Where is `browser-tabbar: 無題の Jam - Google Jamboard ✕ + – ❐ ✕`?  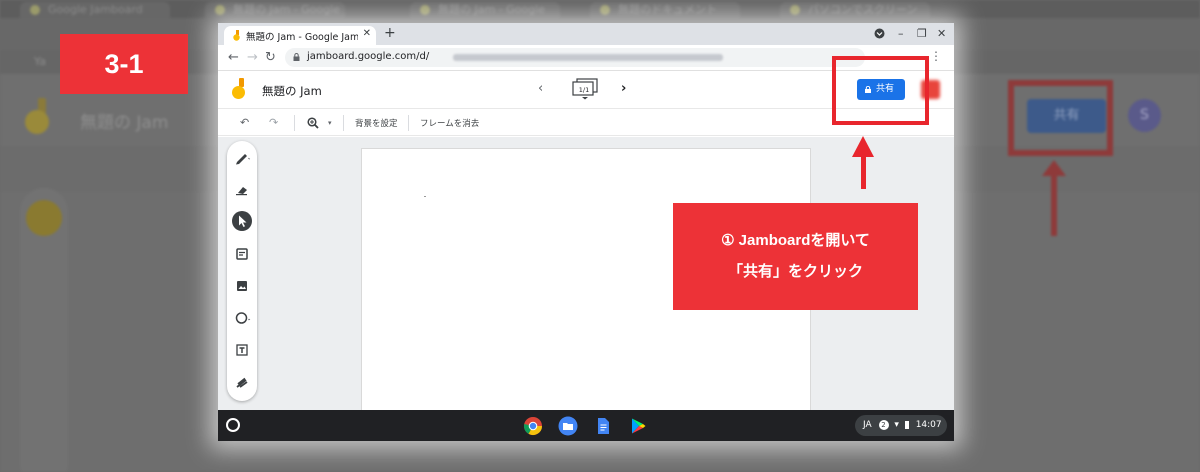 browser-tabbar: 無題の Jam - Google Jamboard ✕ + – ❐ ✕ is located at coordinates (586, 34).